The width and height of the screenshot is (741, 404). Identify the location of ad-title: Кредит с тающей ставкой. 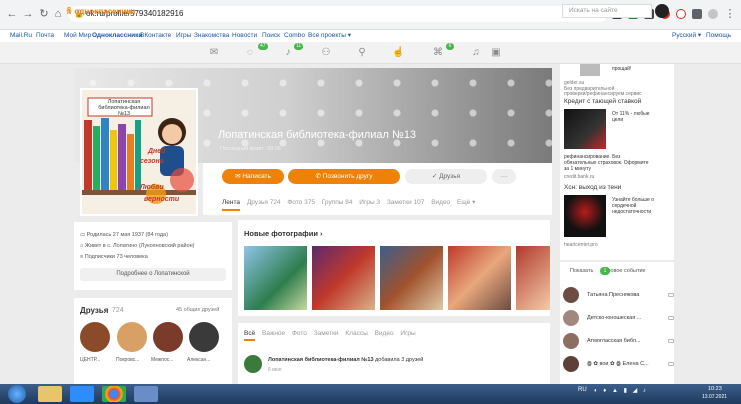
(602, 101).